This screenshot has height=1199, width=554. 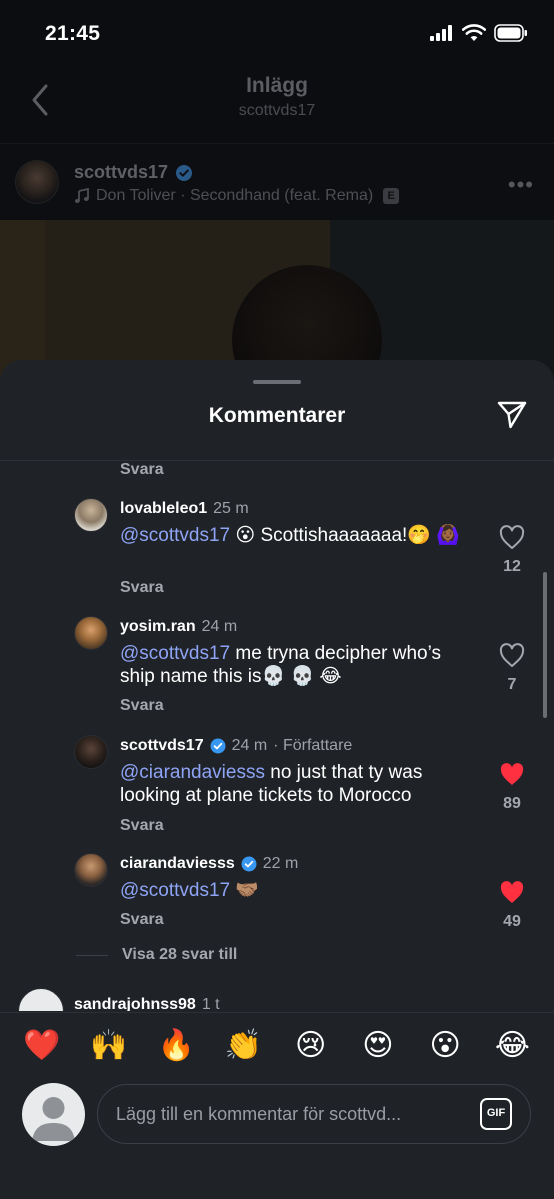 I want to click on comment-meta: yosim.ran 24 m, so click(x=178, y=627).